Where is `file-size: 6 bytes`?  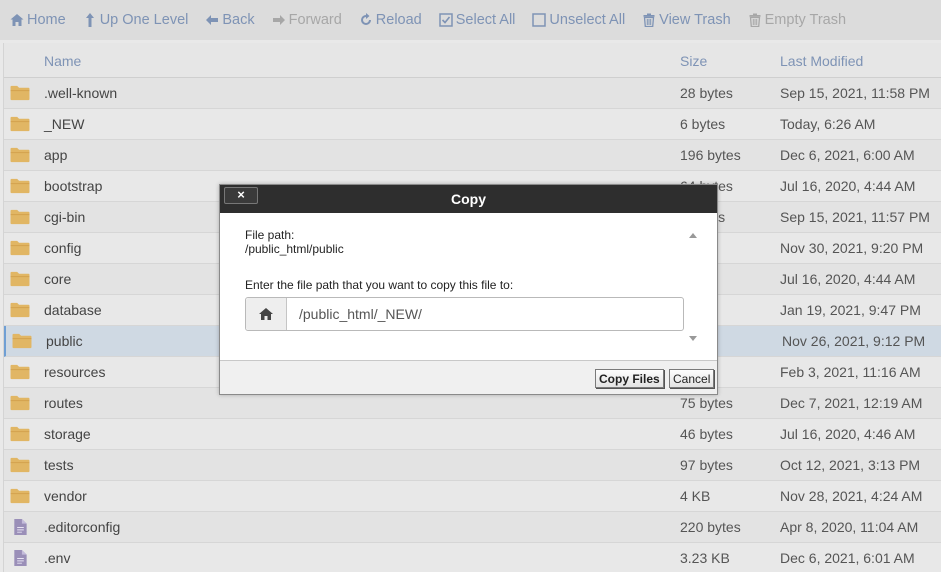 file-size: 6 bytes is located at coordinates (703, 124).